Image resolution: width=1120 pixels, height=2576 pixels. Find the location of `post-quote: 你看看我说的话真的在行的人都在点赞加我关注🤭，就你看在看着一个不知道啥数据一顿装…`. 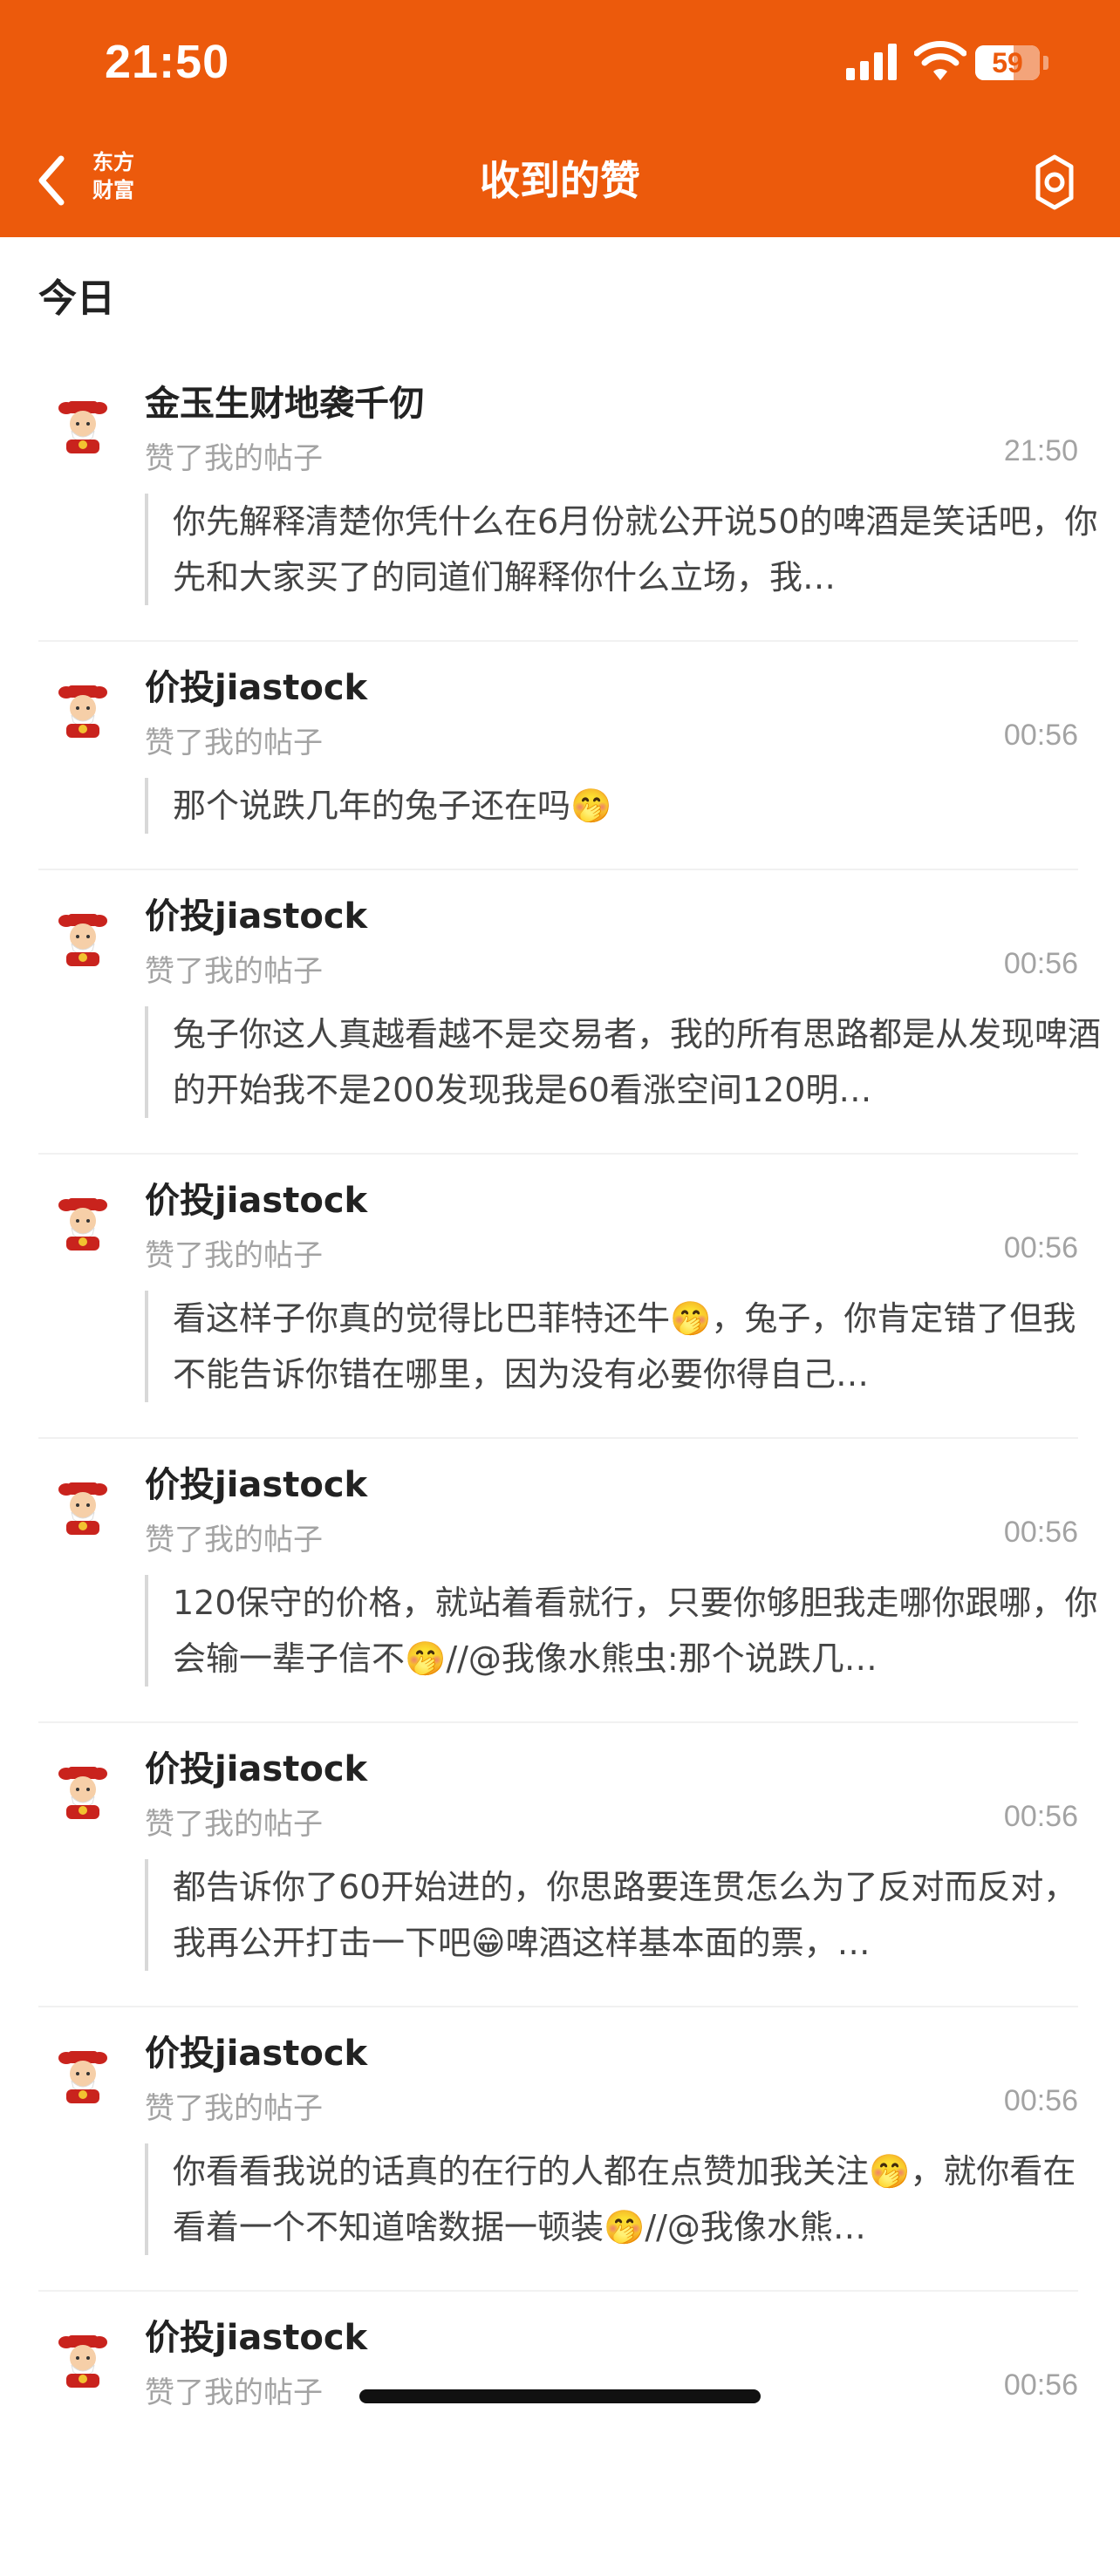

post-quote: 你看看我说的话真的在行的人都在点赞加我关注🤭，就你看在看着一个不知道啥数据一顿装… is located at coordinates (623, 2199).